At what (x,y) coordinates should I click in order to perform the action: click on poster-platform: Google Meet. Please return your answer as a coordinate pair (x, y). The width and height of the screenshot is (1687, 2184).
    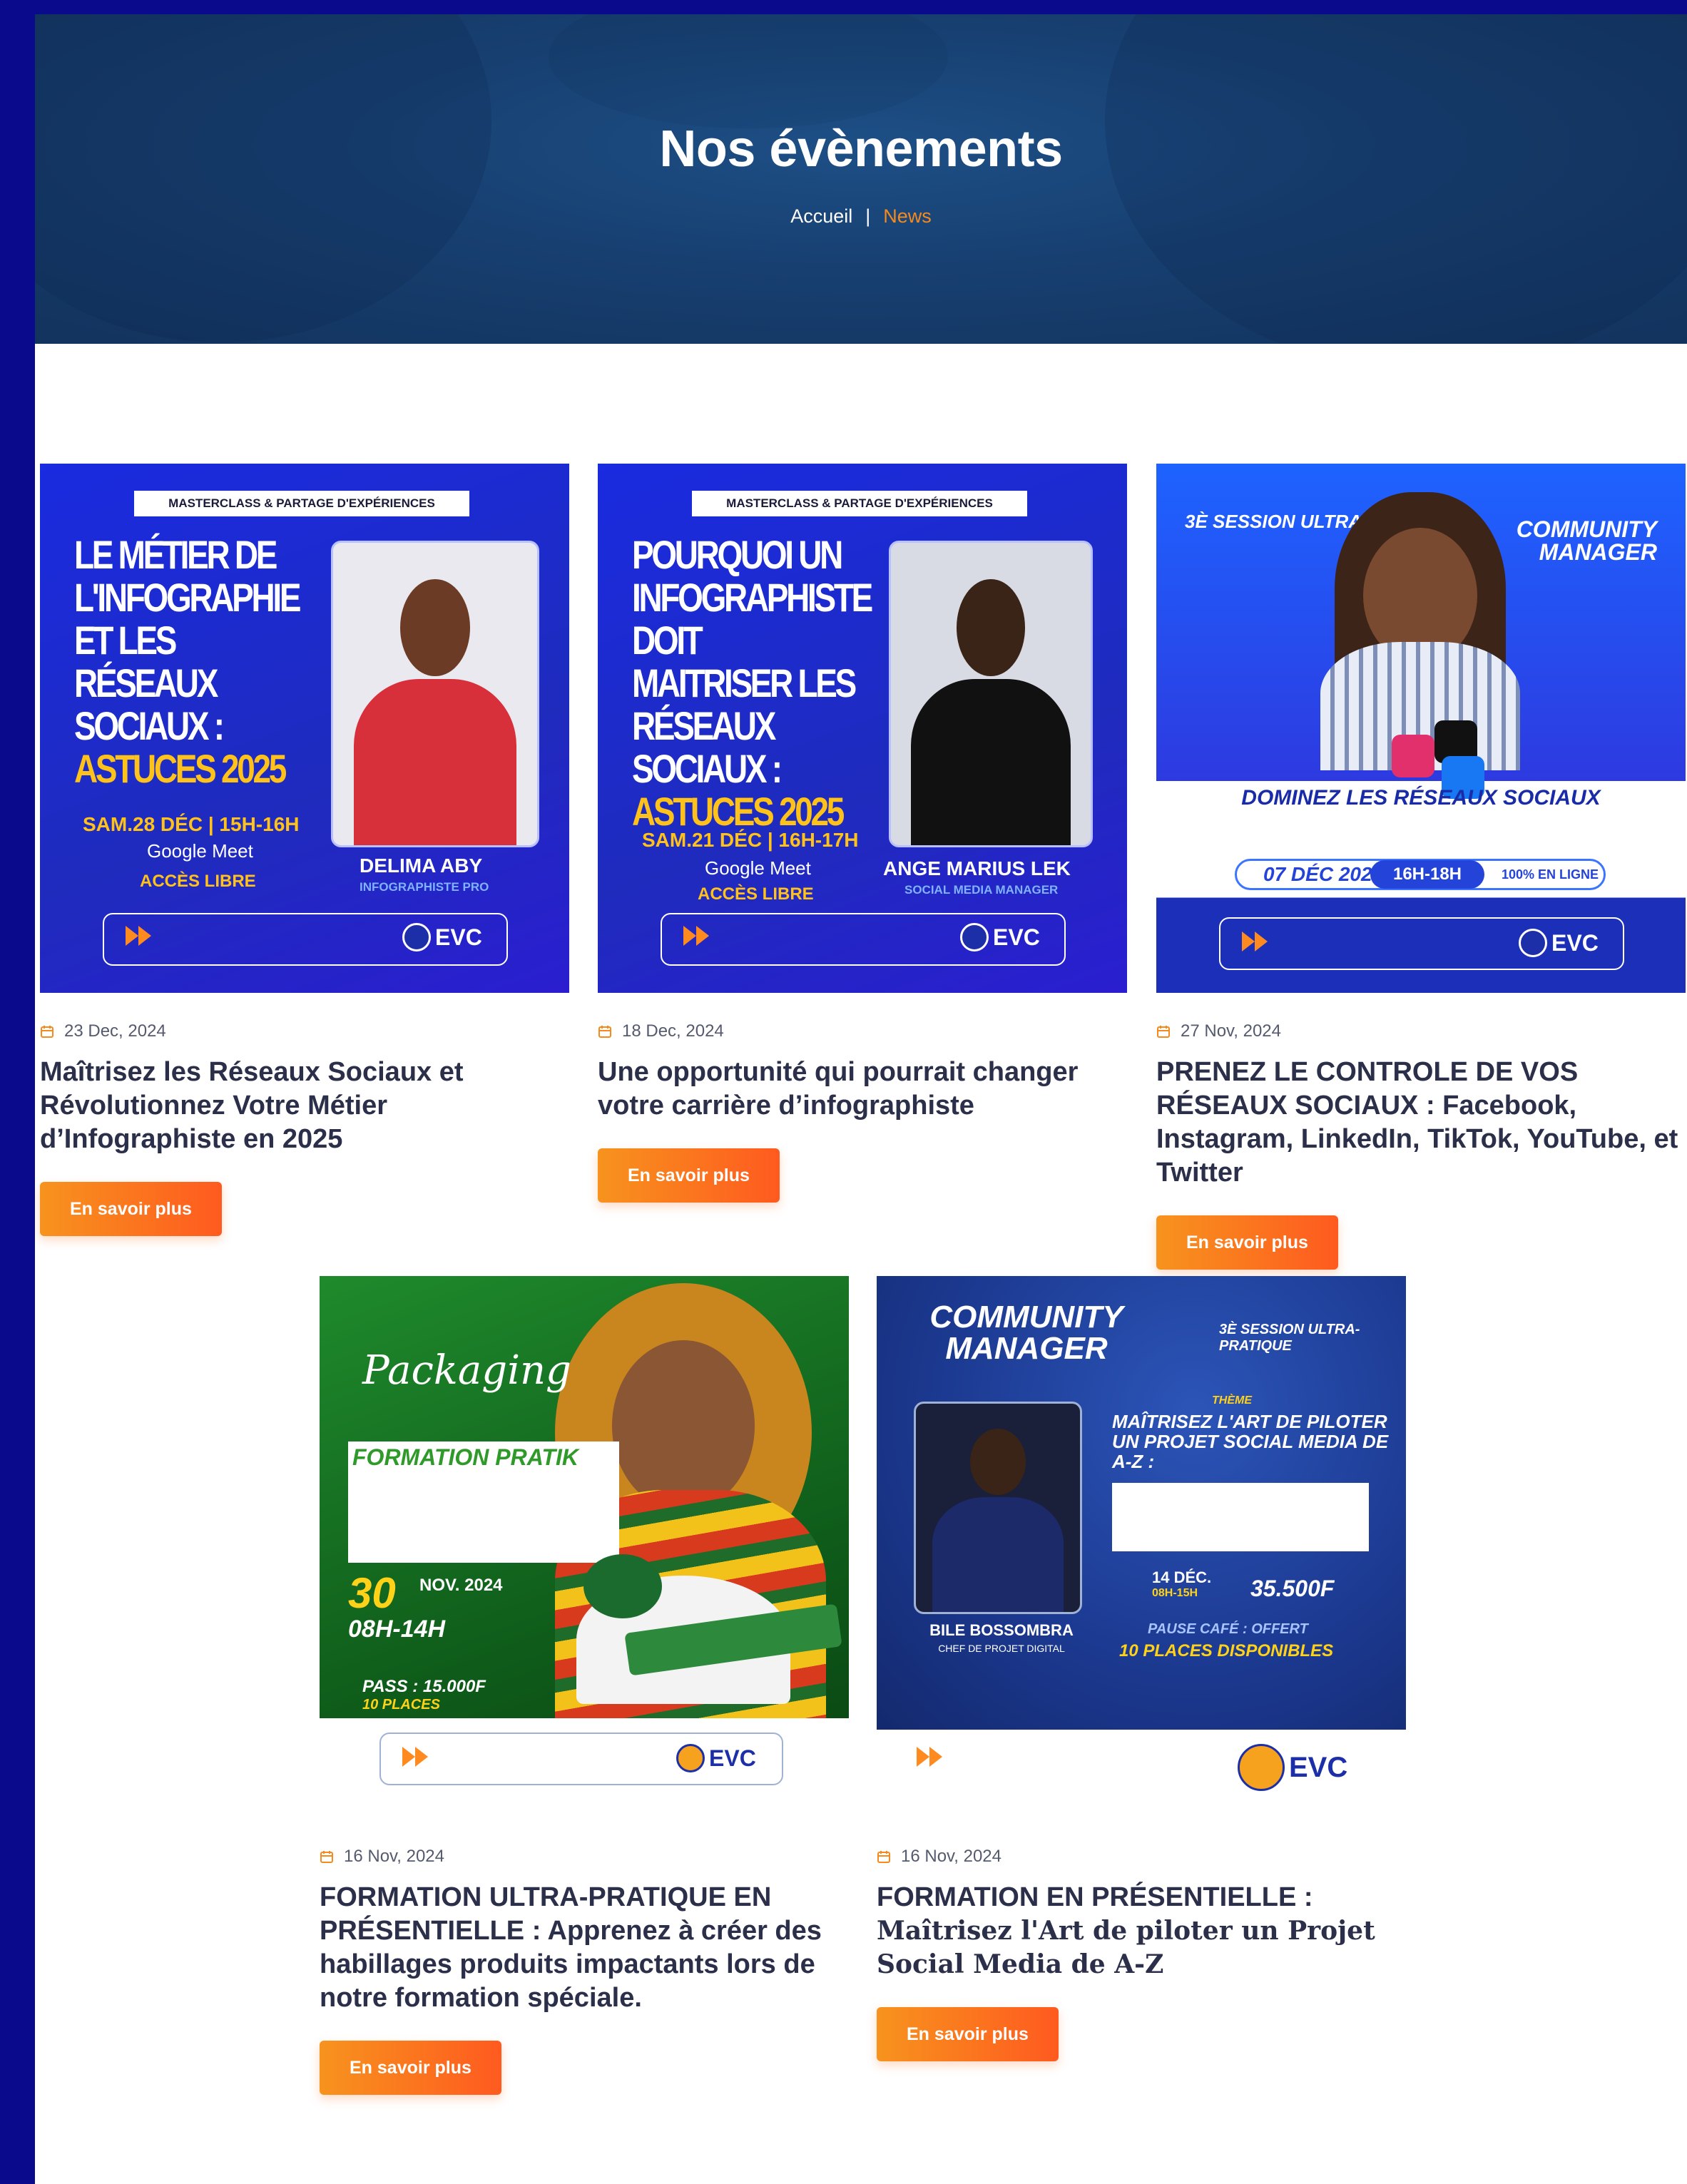
    Looking at the image, I should click on (200, 851).